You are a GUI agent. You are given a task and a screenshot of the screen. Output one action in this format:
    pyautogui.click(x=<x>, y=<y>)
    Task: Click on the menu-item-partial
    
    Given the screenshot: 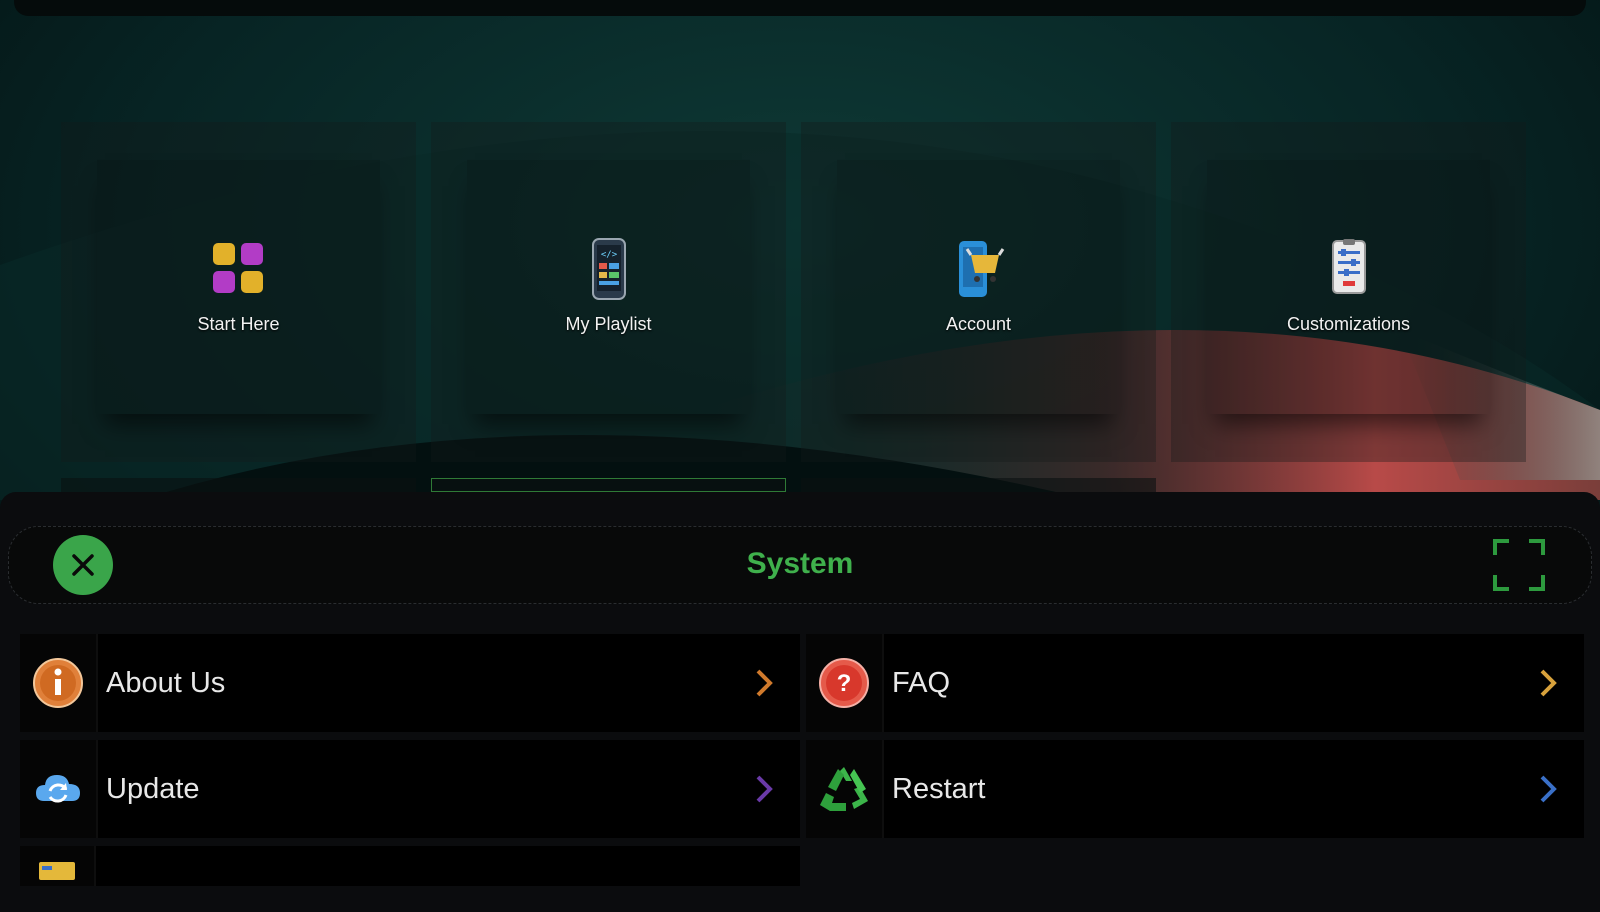 What is the action you would take?
    pyautogui.click(x=410, y=866)
    